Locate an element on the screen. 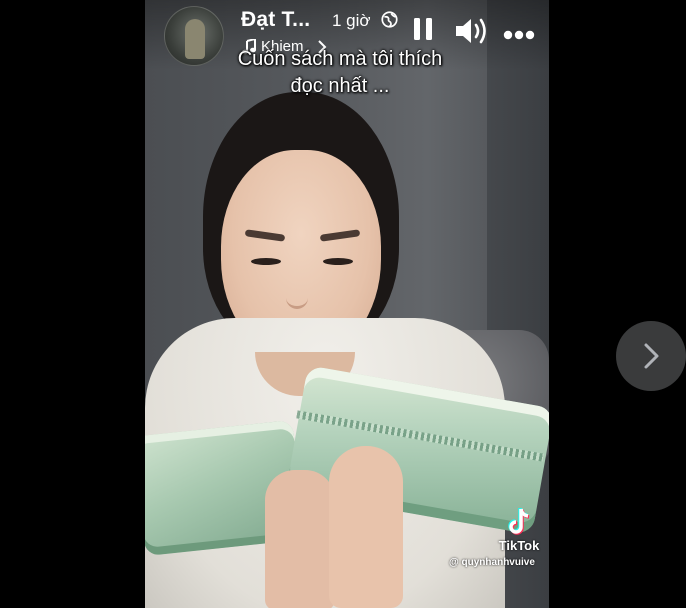 This screenshot has width=686, height=608. caption-line: Cuốn sách mà tôi thích is located at coordinates (340, 59).